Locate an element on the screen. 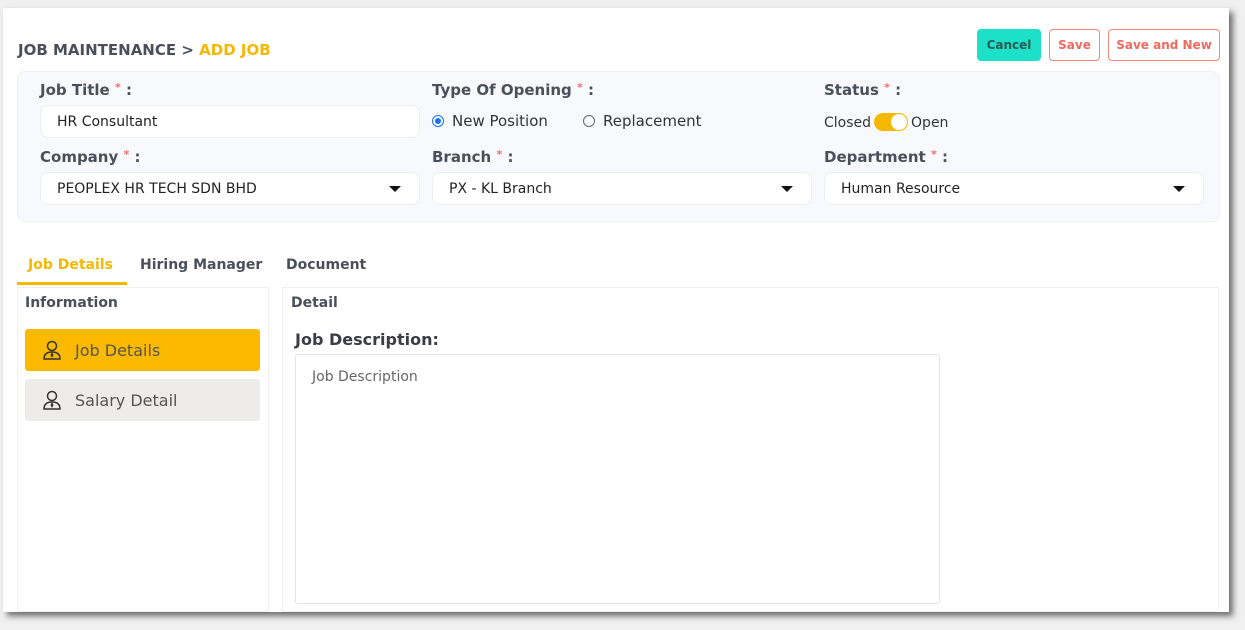 This screenshot has height=630, width=1245. breadcrumb: JOB MAINTENANCE > ADD JOB is located at coordinates (144, 50).